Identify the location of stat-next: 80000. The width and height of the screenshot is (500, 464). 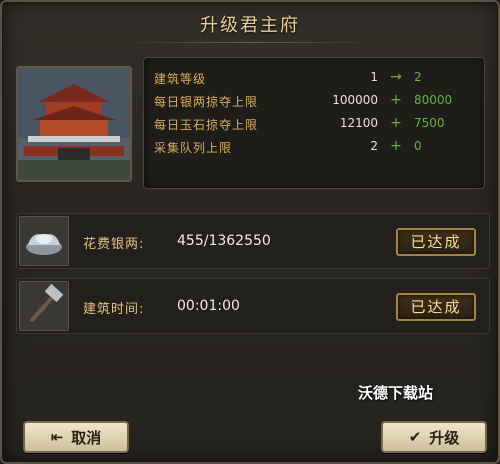
(433, 100).